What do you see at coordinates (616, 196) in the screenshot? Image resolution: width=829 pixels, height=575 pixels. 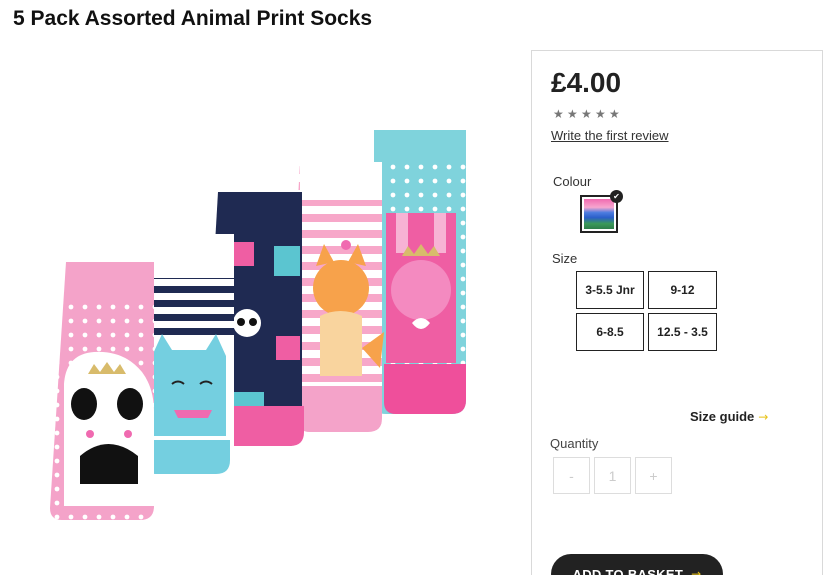 I see `check-icon: ✔` at bounding box center [616, 196].